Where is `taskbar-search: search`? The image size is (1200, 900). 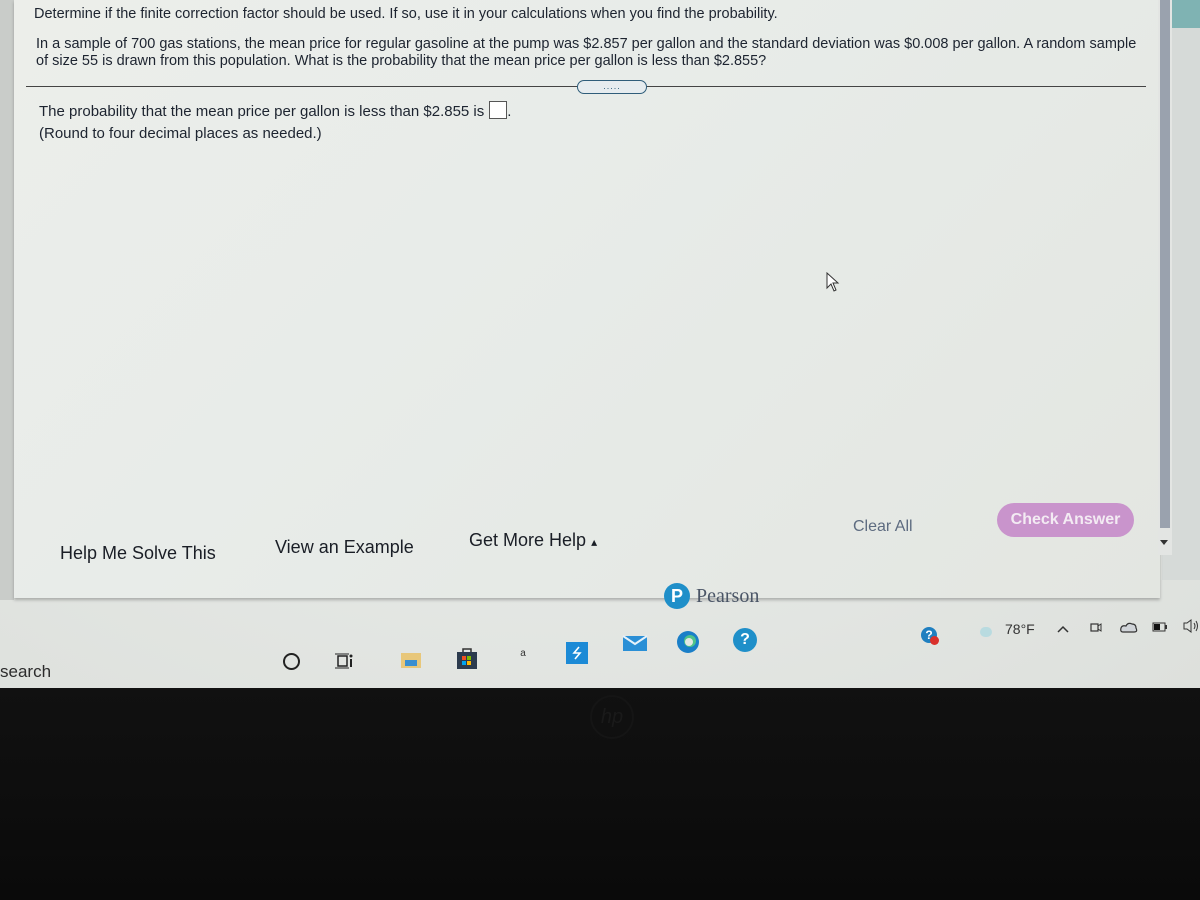 taskbar-search: search is located at coordinates (25, 672).